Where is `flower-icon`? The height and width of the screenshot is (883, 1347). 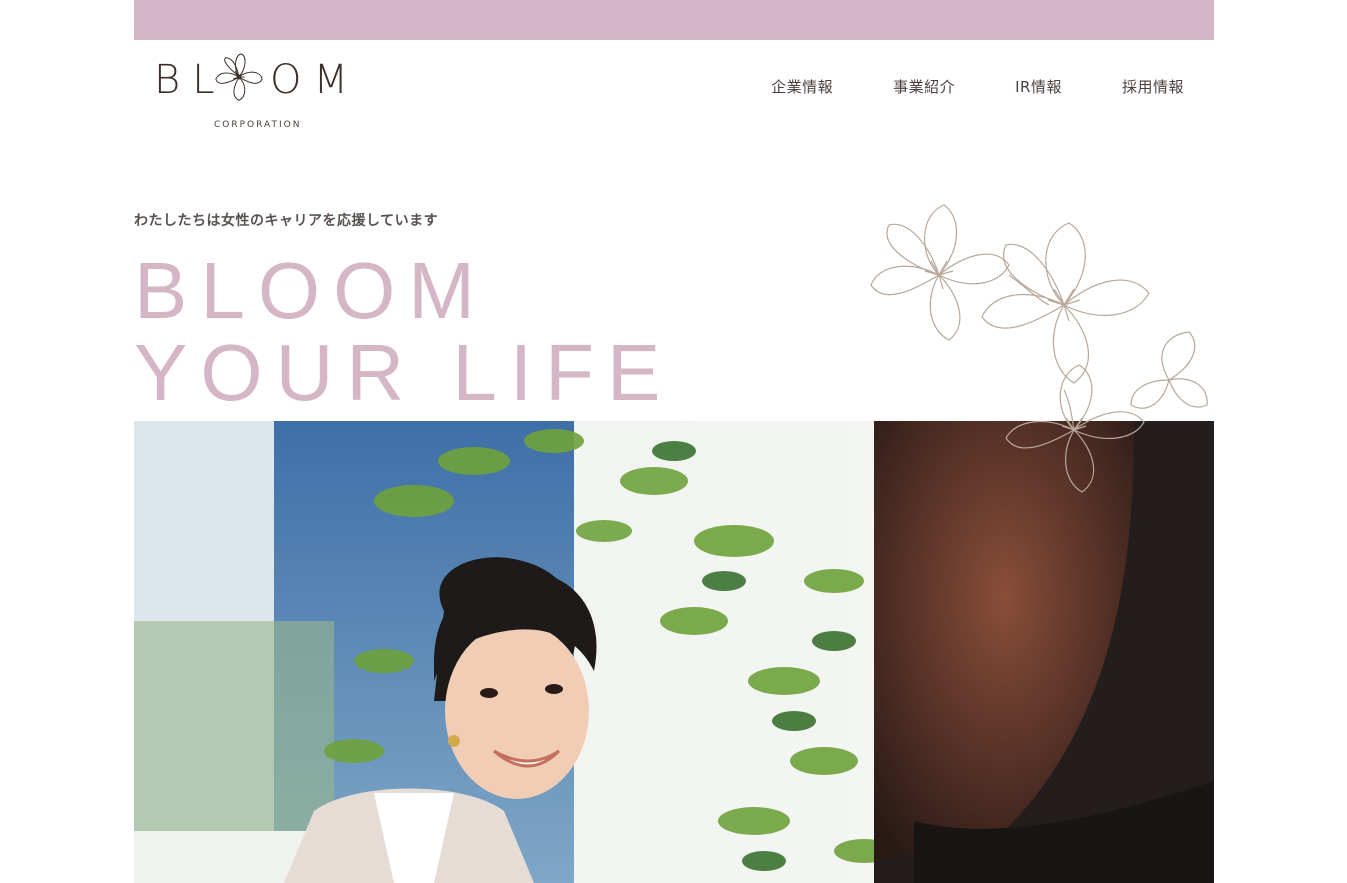 flower-icon is located at coordinates (239, 77).